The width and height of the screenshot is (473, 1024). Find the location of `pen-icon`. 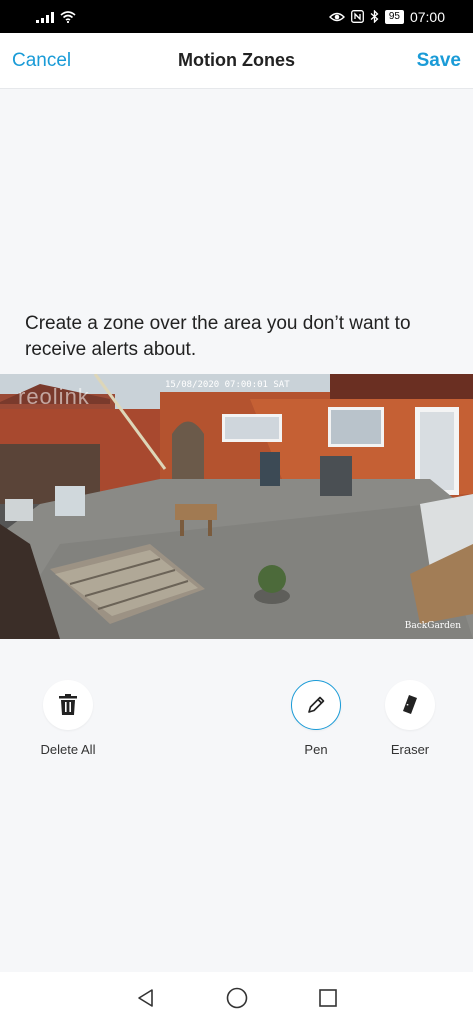

pen-icon is located at coordinates (316, 704).